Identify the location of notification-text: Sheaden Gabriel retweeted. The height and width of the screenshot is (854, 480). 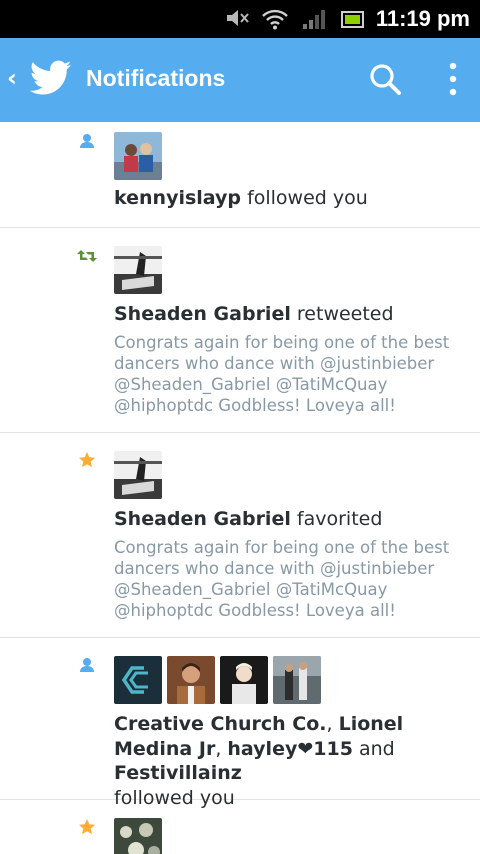
(291, 314).